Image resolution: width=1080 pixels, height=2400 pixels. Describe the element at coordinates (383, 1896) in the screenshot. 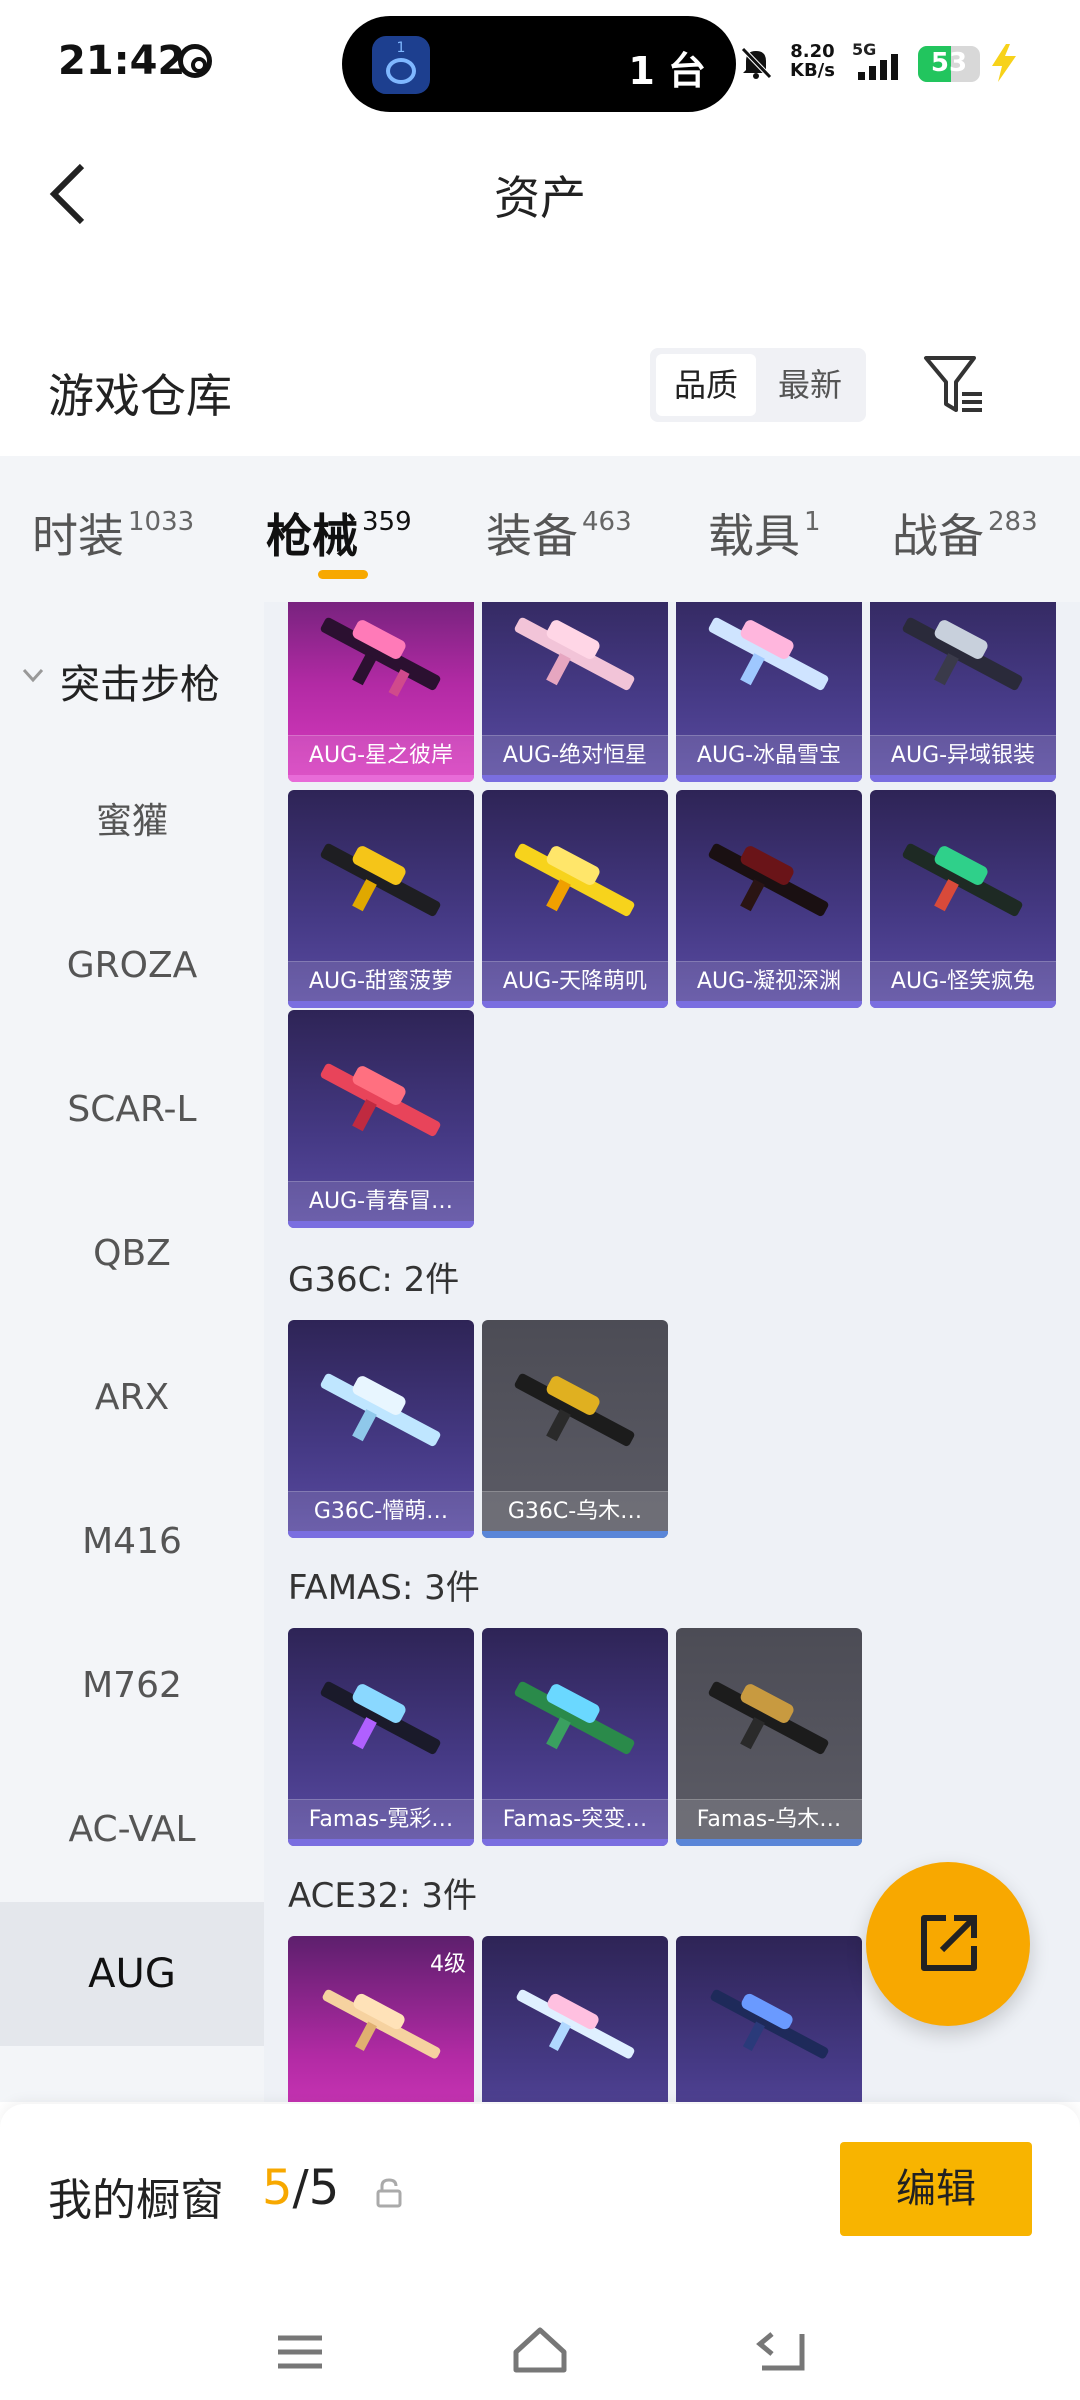

I see `group-title-ace32: ACE32: 3件` at that location.